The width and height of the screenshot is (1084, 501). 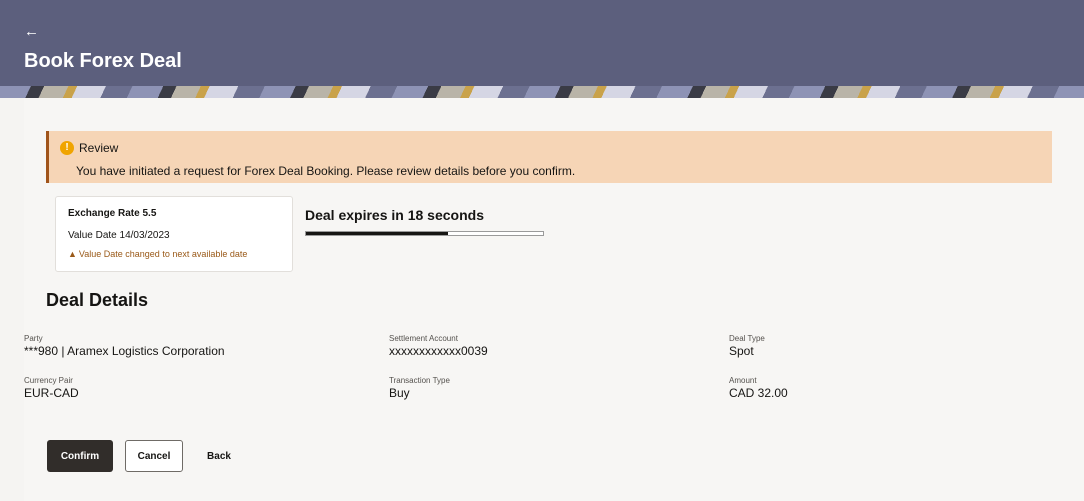 I want to click on deal-type-label: Deal Type, so click(x=747, y=338).